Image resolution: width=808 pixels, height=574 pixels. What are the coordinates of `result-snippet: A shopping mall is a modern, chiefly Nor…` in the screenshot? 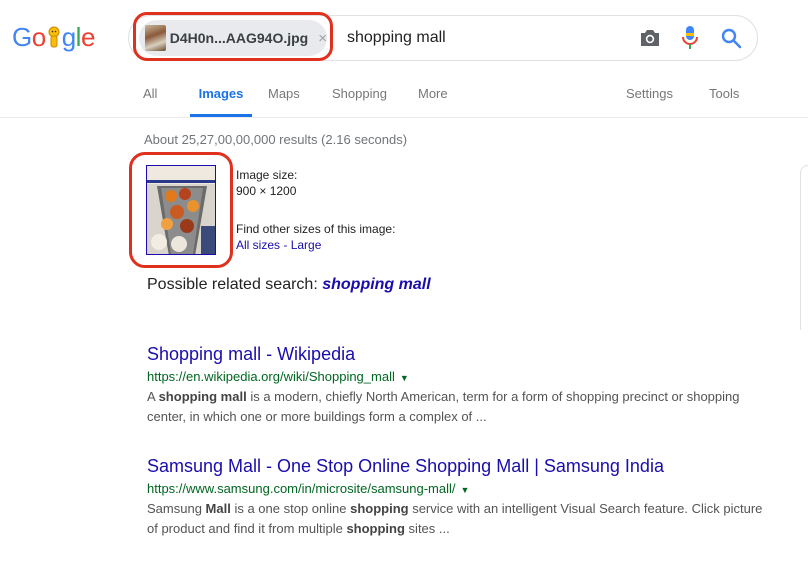 It's located at (457, 407).